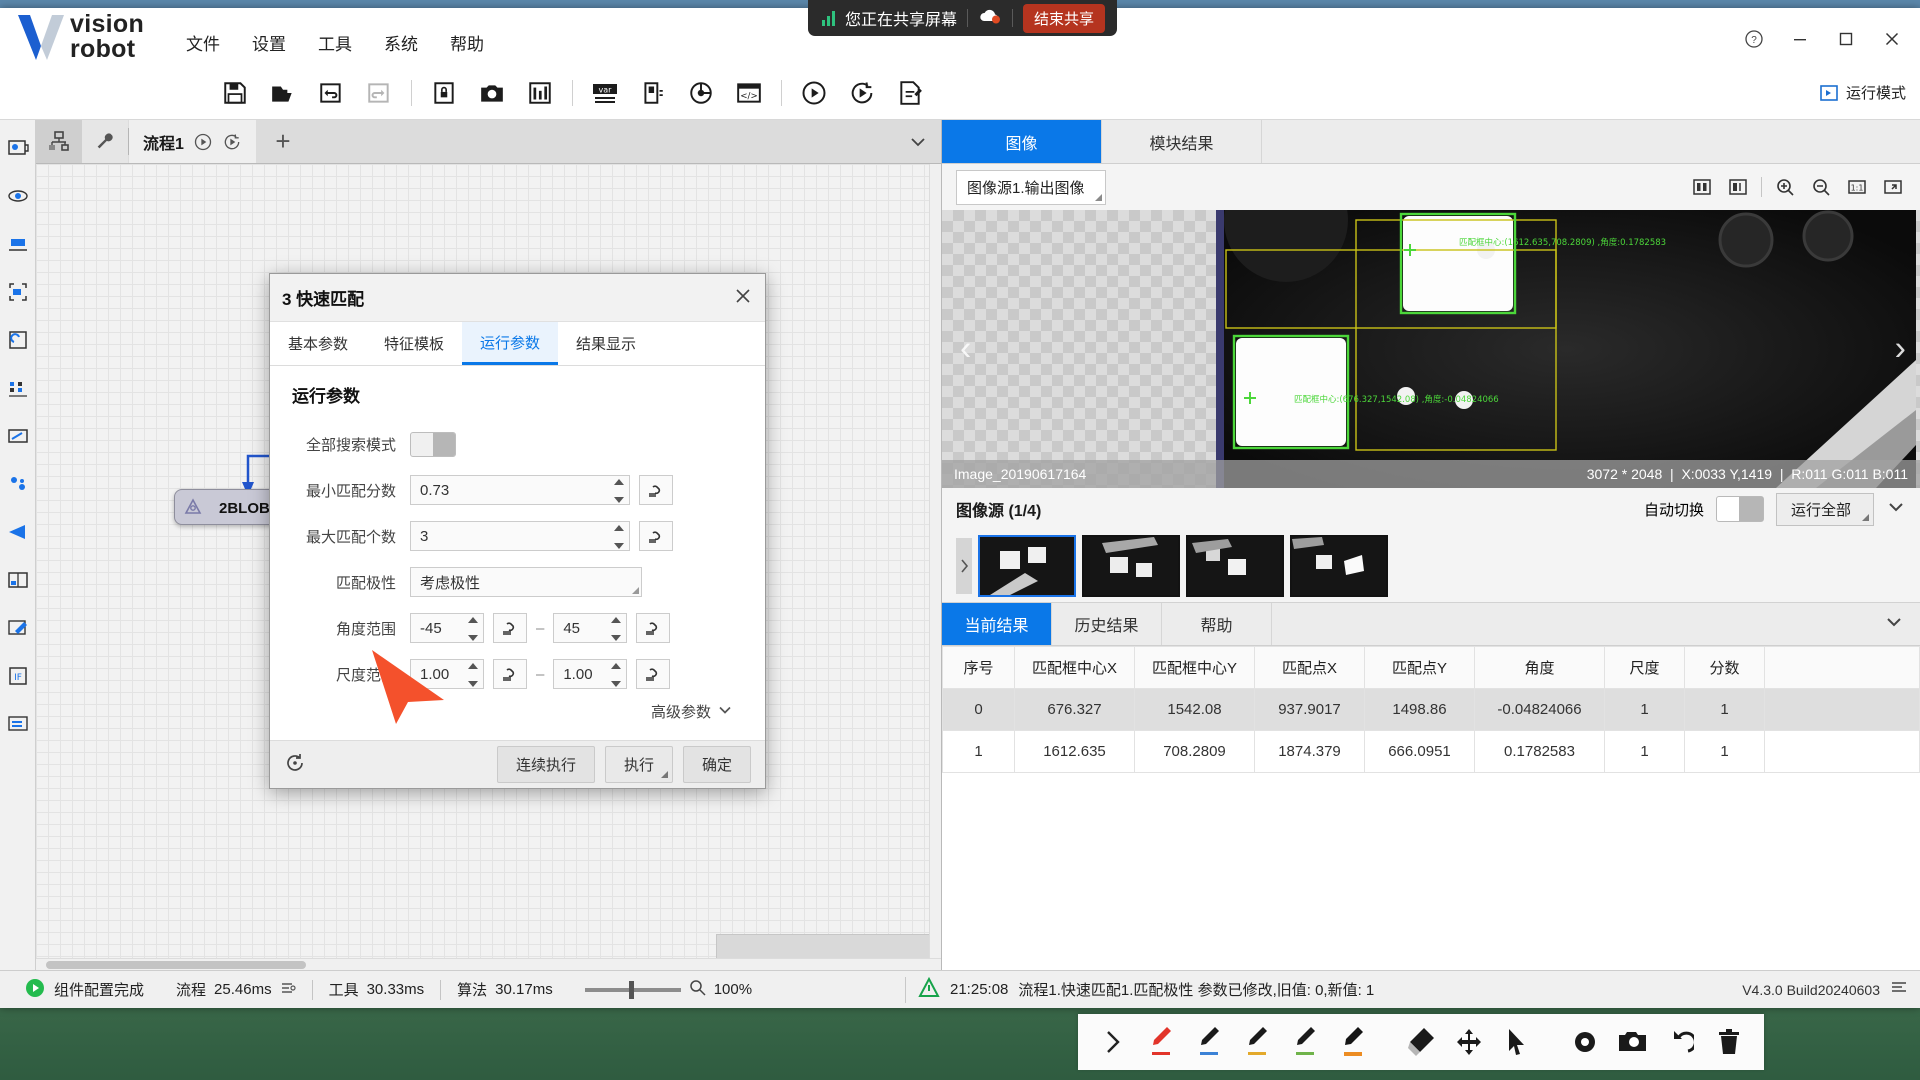 The width and height of the screenshot is (1920, 1080). Describe the element at coordinates (492, 93) in the screenshot. I see `camera-icon` at that location.